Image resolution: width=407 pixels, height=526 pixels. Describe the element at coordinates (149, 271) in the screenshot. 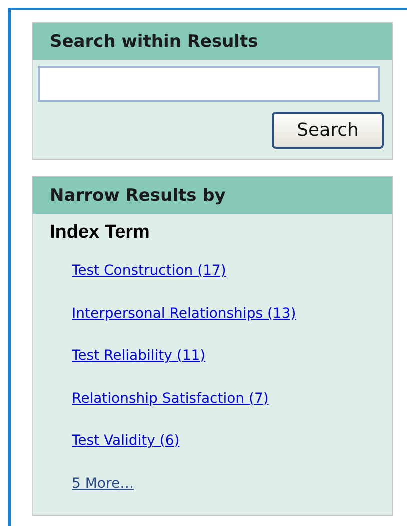

I see `filter-link: Test Construction (17)` at that location.